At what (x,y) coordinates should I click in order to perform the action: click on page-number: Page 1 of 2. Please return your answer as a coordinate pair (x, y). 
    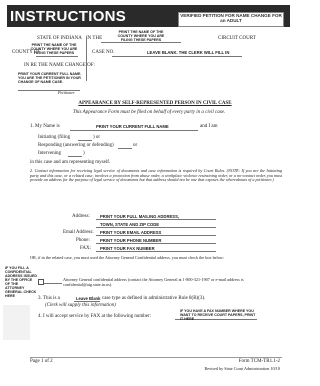
    Looking at the image, I should click on (41, 361).